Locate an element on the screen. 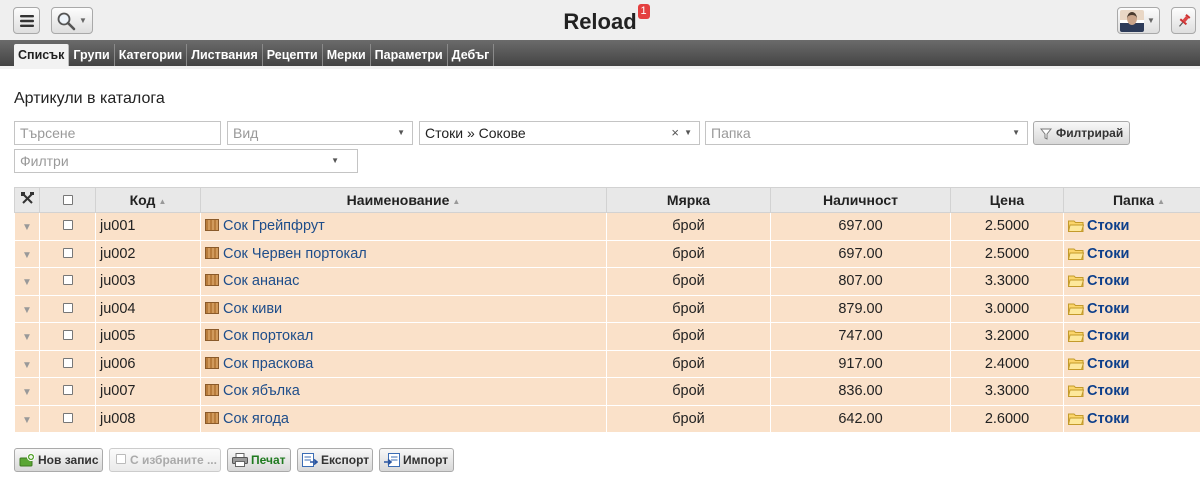 This screenshot has height=481, width=1200. item-name-link: Сок киви is located at coordinates (252, 309).